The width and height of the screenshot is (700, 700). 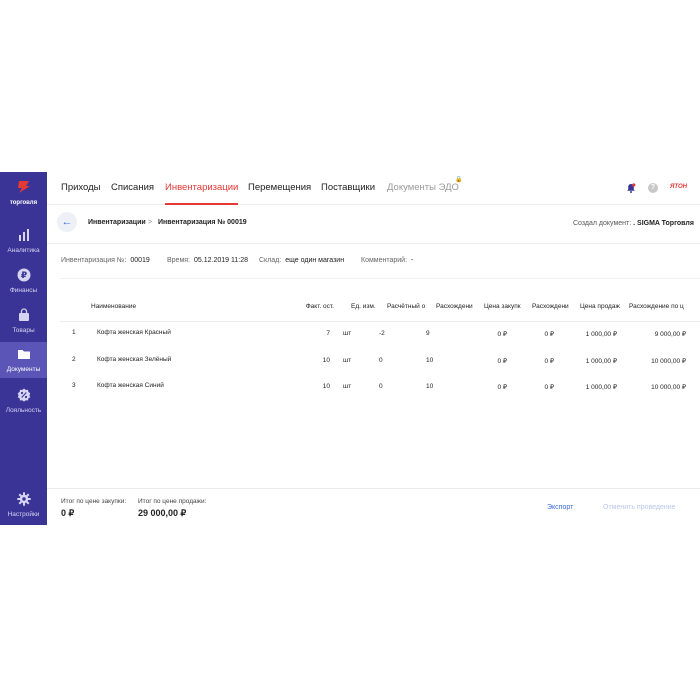 I want to click on column-header-sell-price: Цена продаж, so click(x=601, y=306).